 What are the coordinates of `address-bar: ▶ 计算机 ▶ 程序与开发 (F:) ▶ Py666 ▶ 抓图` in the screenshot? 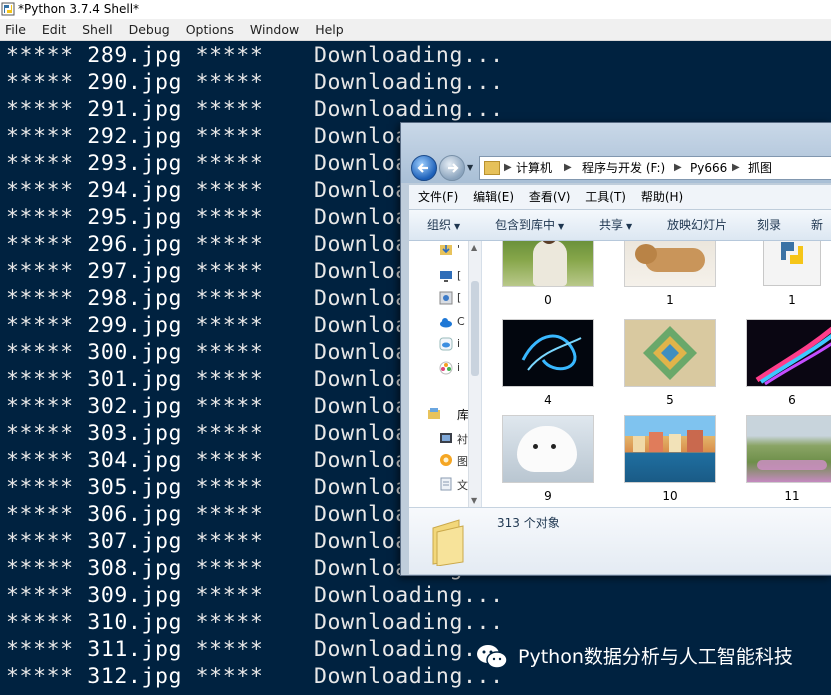 It's located at (655, 168).